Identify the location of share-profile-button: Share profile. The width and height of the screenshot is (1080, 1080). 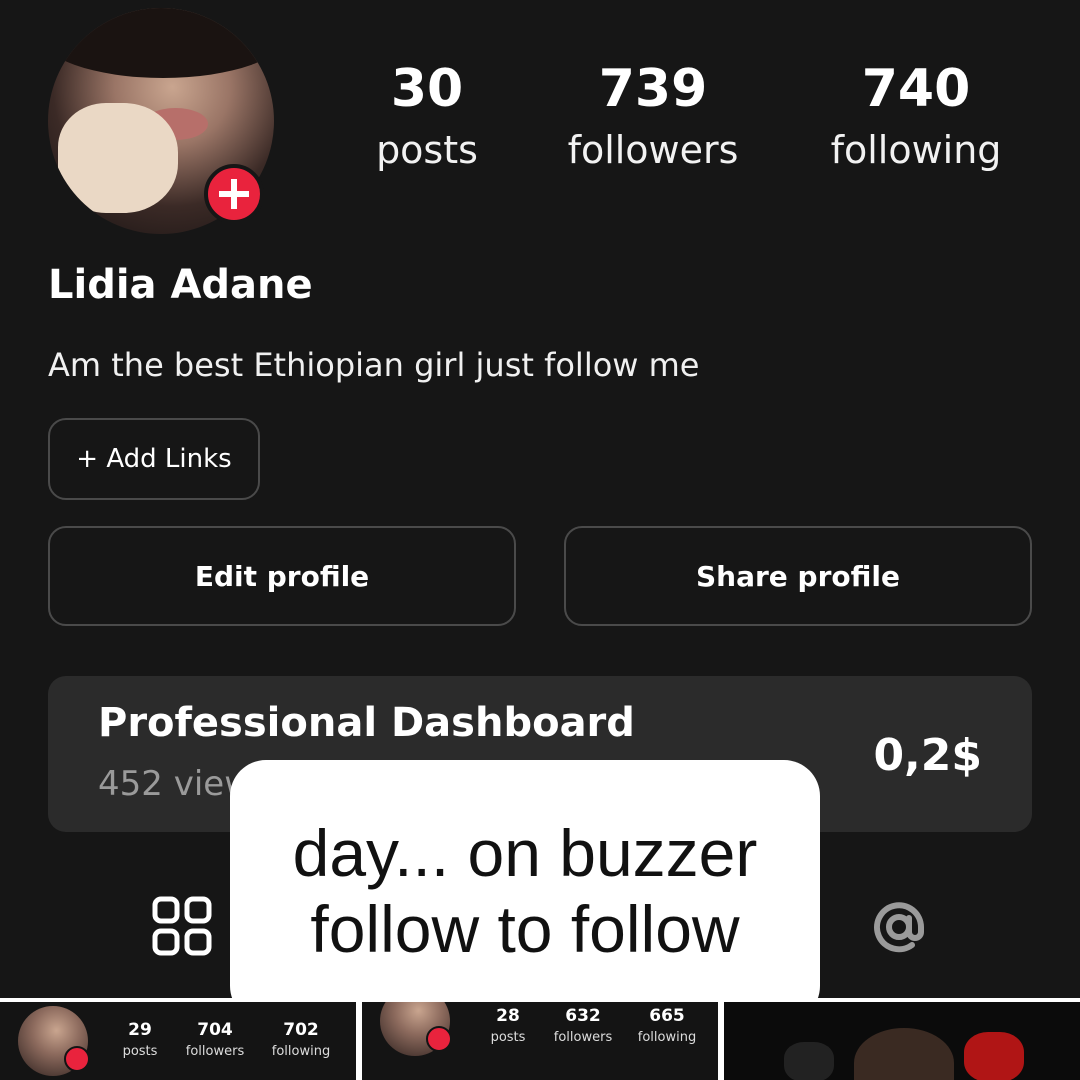
(798, 576).